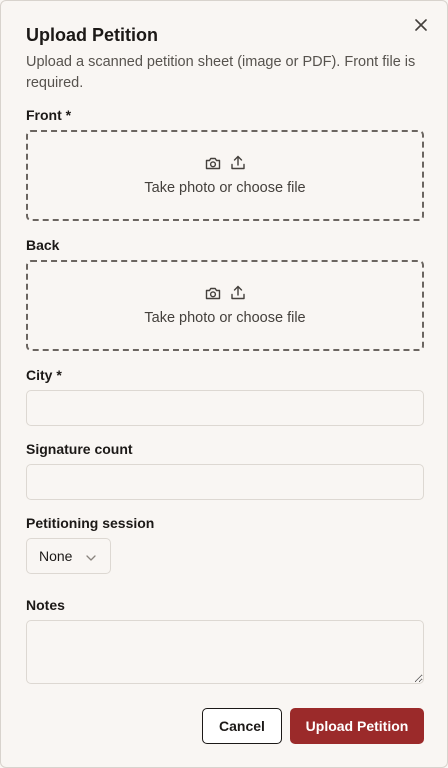 This screenshot has width=448, height=768. What do you see at coordinates (56, 556) in the screenshot?
I see `petitioning-session-value: None` at bounding box center [56, 556].